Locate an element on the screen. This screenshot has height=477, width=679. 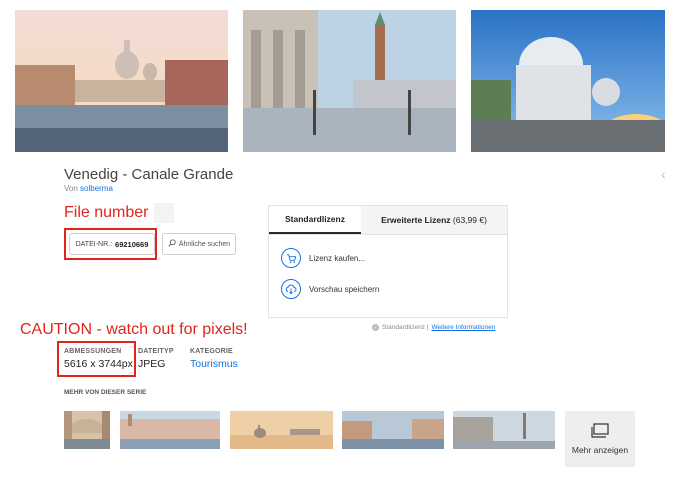
file-number-label: DATEI-NR.: is located at coordinates (94, 244).